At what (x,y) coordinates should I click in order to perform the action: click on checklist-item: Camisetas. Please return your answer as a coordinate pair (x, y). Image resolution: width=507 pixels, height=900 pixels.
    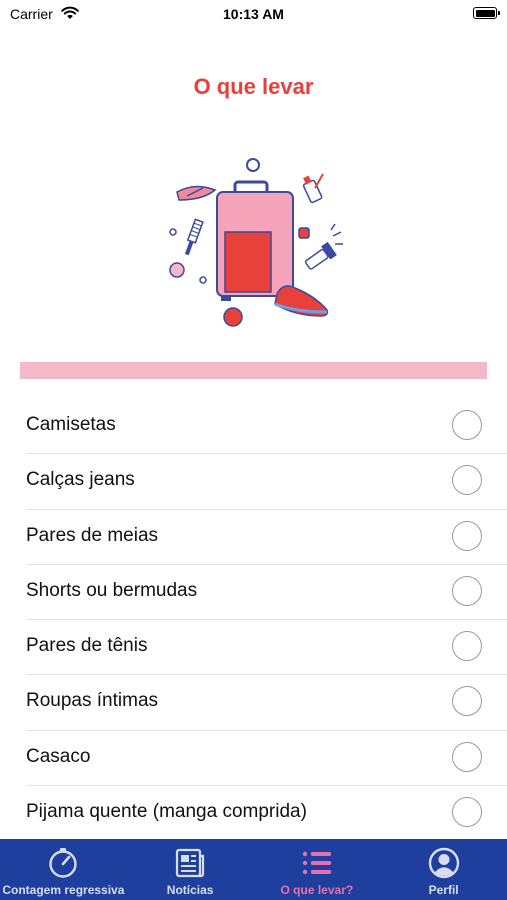
    Looking at the image, I should click on (266, 427).